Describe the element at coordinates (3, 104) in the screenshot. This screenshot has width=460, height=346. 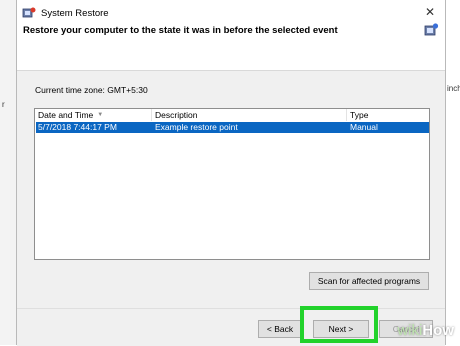
I see `background-left-text: r` at that location.